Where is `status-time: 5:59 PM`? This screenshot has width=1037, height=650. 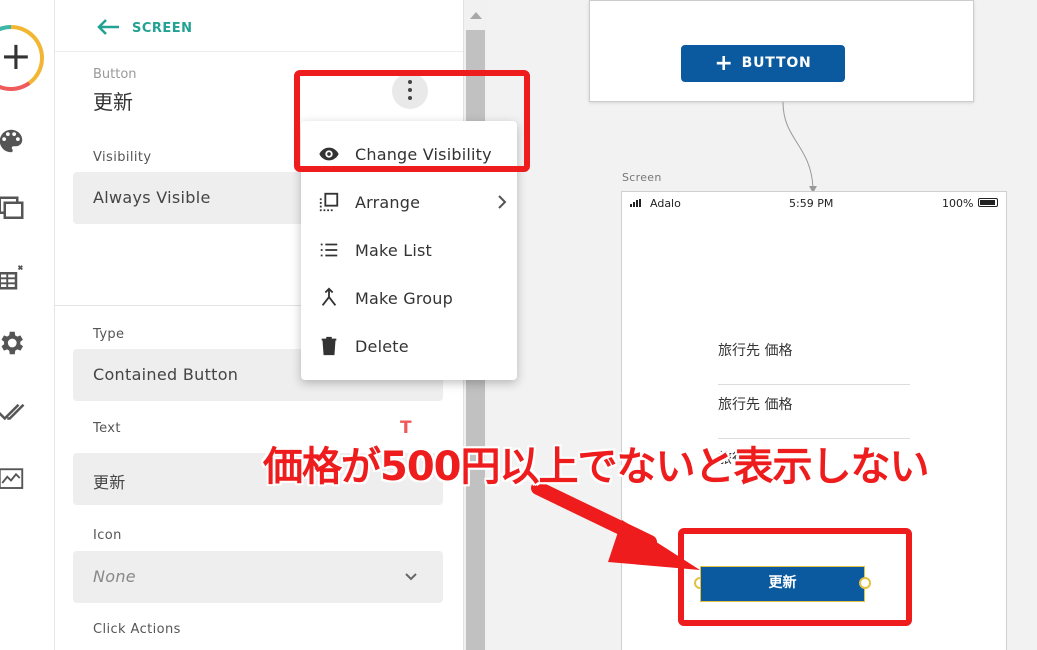
status-time: 5:59 PM is located at coordinates (811, 203).